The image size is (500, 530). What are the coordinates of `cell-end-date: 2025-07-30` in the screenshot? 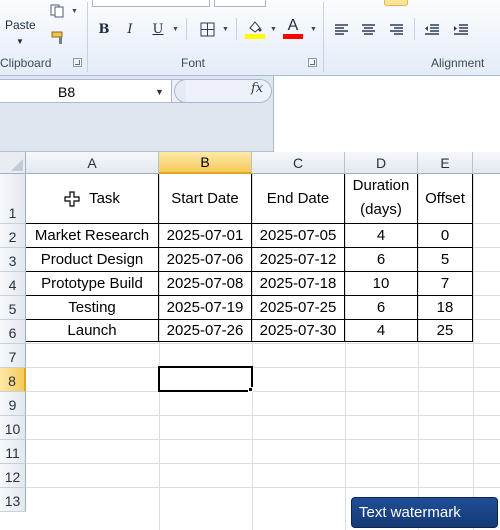 It's located at (298, 330).